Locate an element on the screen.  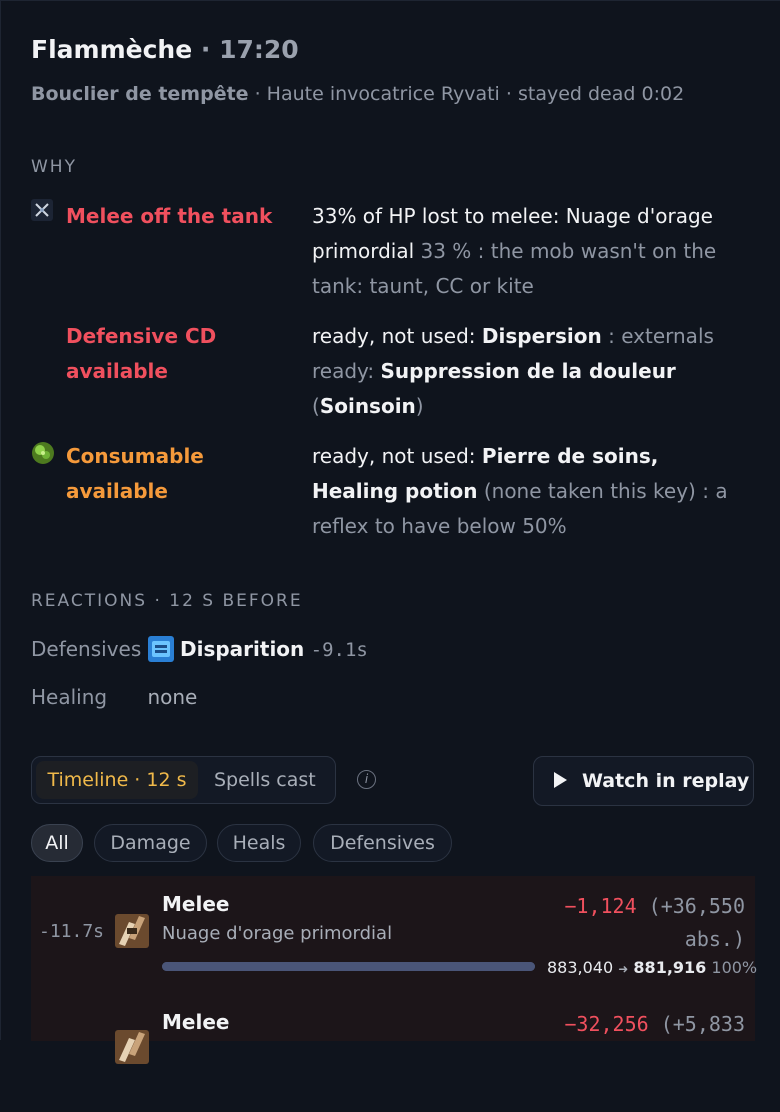
timeline-event: Melee −32,256 (+5,833 is located at coordinates (393, 1053).